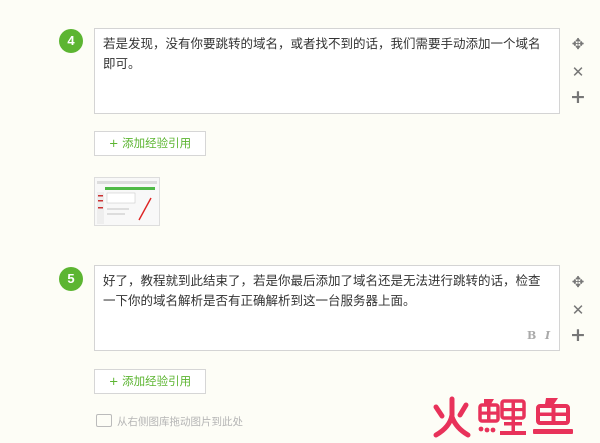 This screenshot has height=443, width=600. Describe the element at coordinates (104, 420) in the screenshot. I see `image-icon` at that location.